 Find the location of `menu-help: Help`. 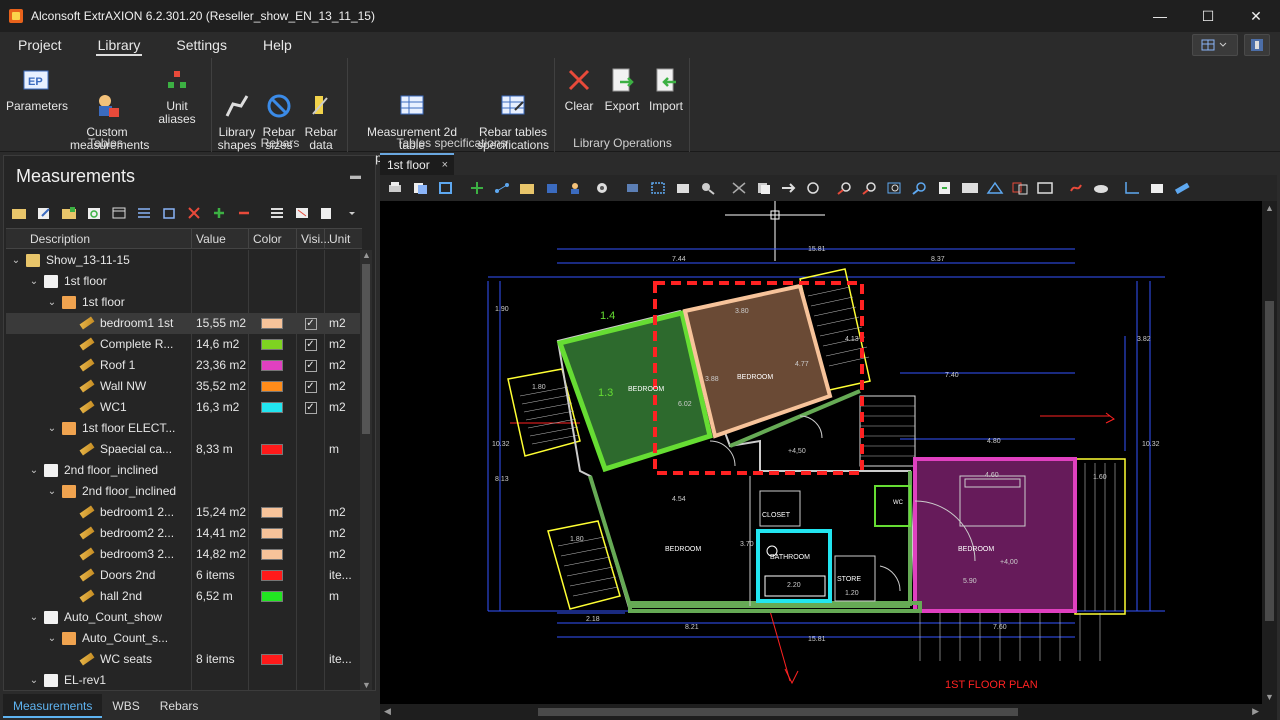

menu-help: Help is located at coordinates (277, 45).